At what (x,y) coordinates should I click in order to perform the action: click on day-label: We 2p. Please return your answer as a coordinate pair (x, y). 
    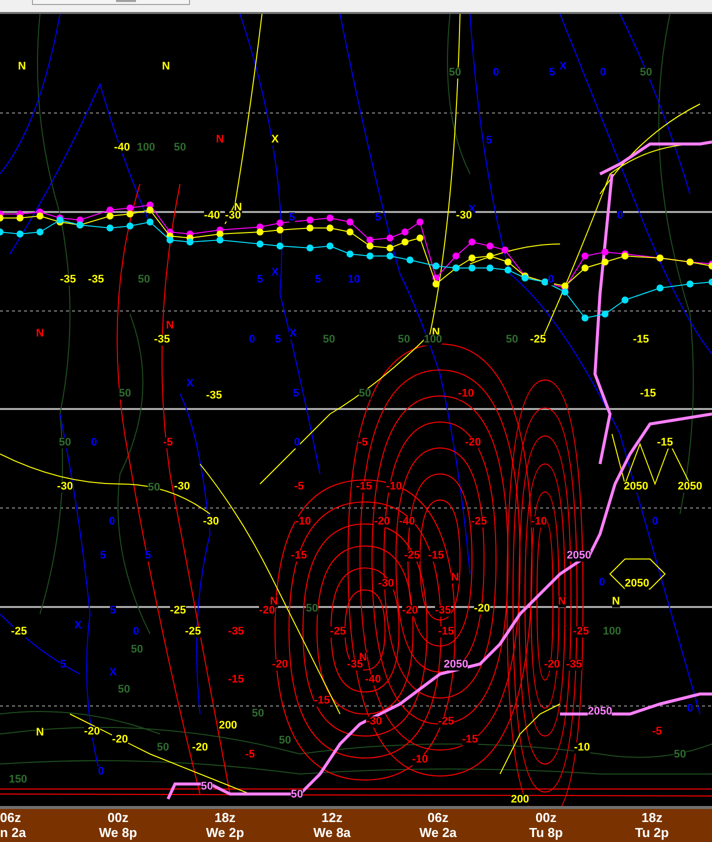
    Looking at the image, I should click on (225, 832).